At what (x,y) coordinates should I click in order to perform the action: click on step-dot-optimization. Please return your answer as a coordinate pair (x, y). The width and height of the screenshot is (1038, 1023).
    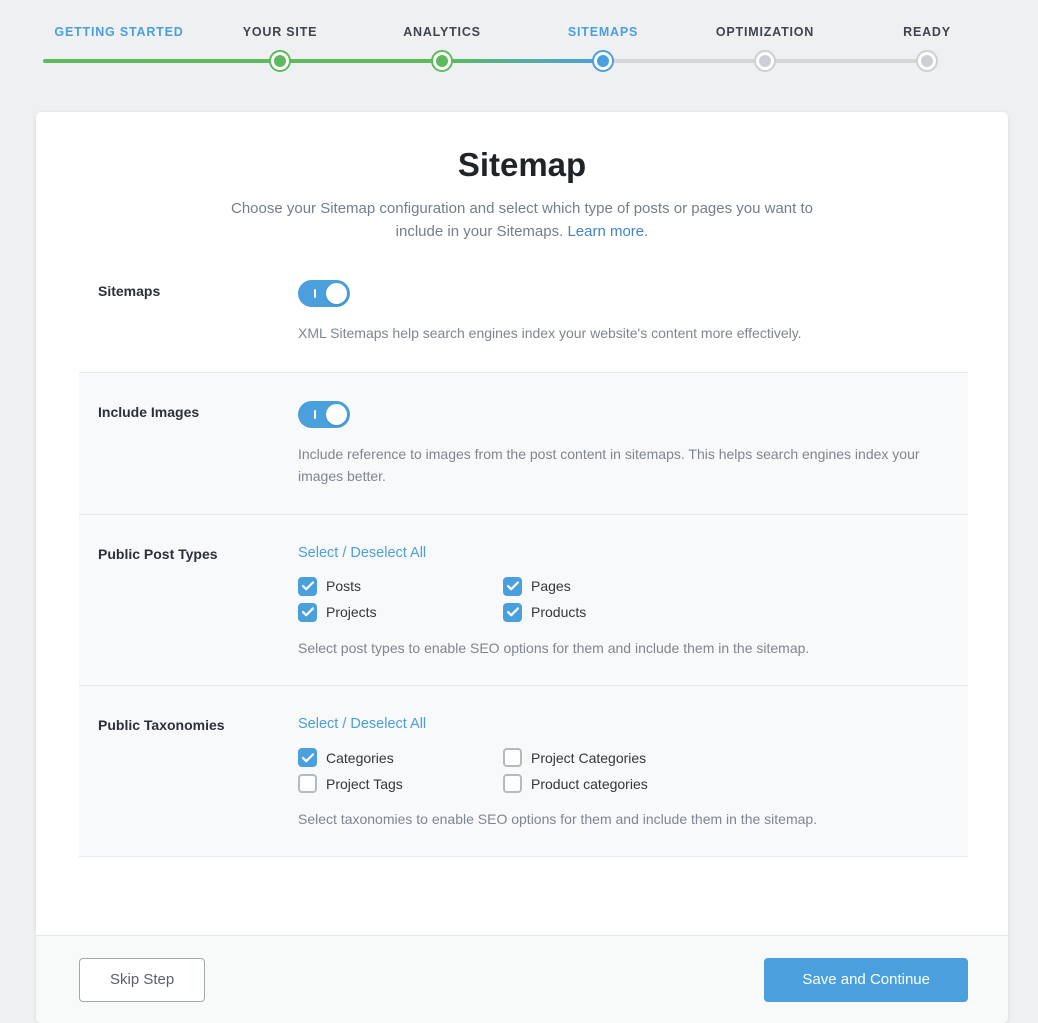
    Looking at the image, I should click on (765, 61).